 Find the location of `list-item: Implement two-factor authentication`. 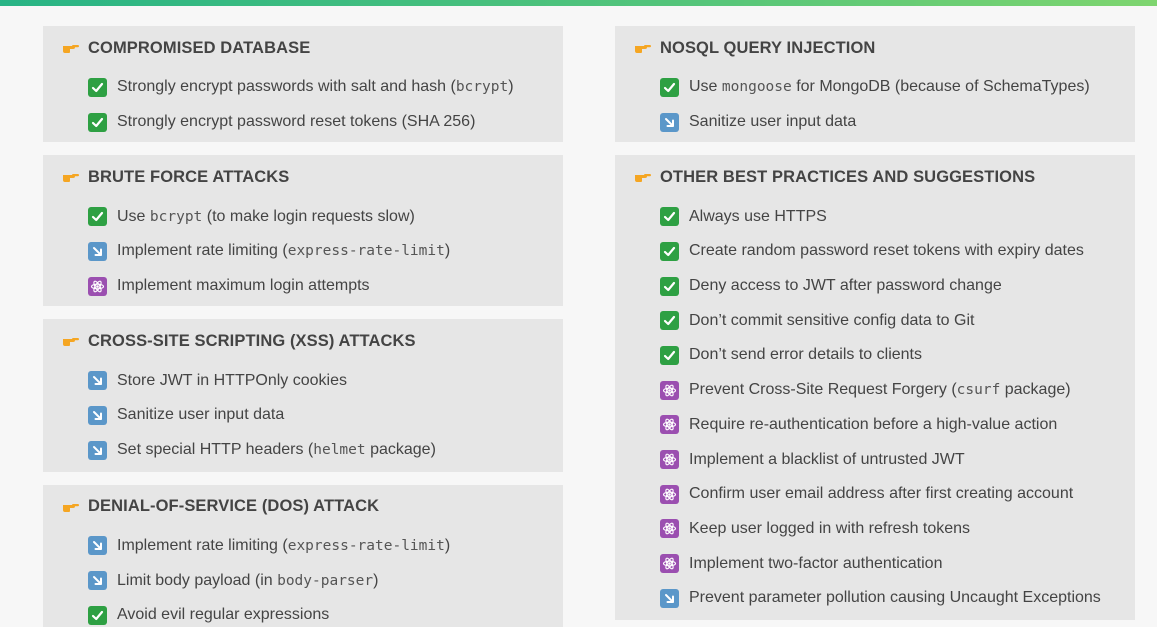

list-item: Implement two-factor authentication is located at coordinates (875, 563).